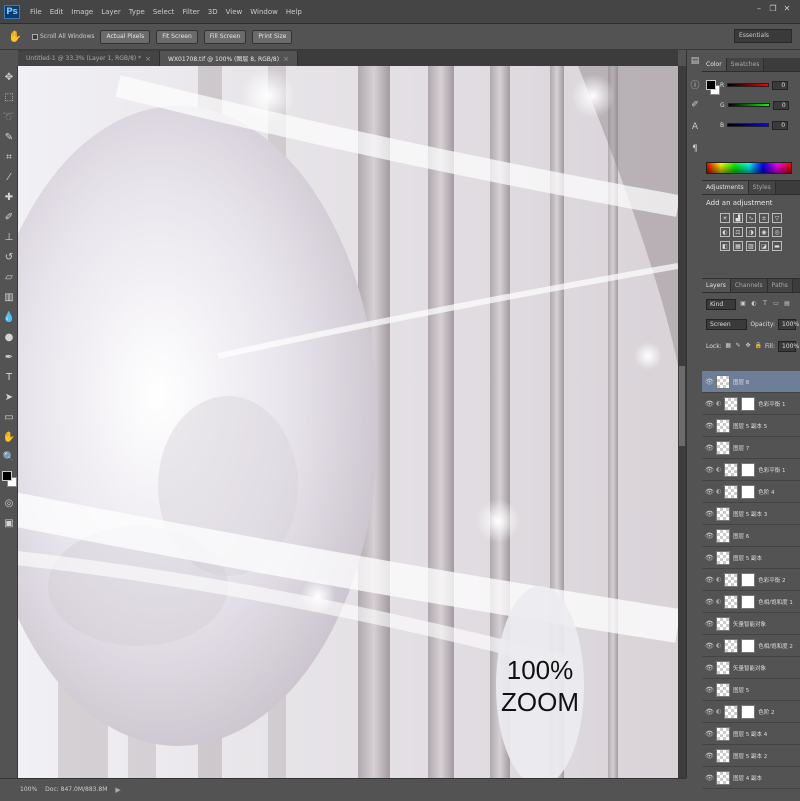  I want to click on red-slider, so click(748, 85).